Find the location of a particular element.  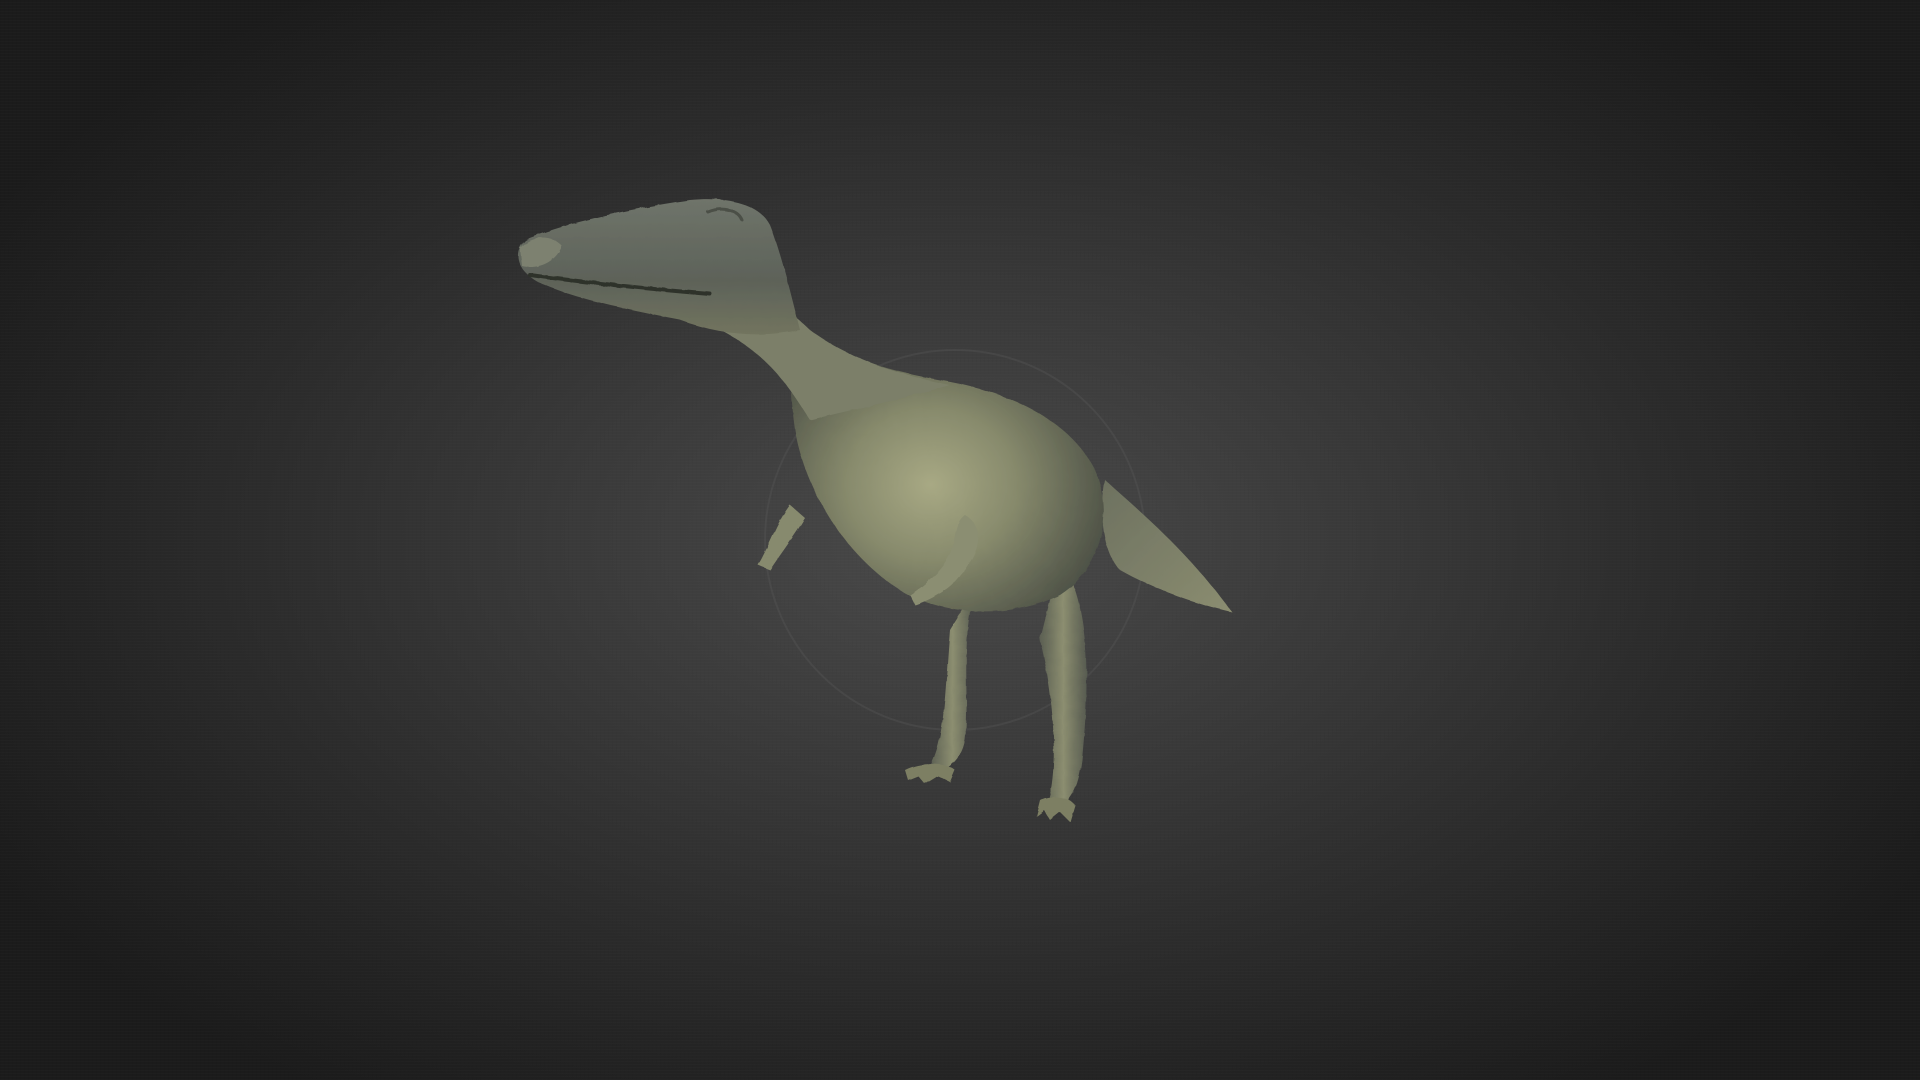

tail is located at coordinates (1167, 546).